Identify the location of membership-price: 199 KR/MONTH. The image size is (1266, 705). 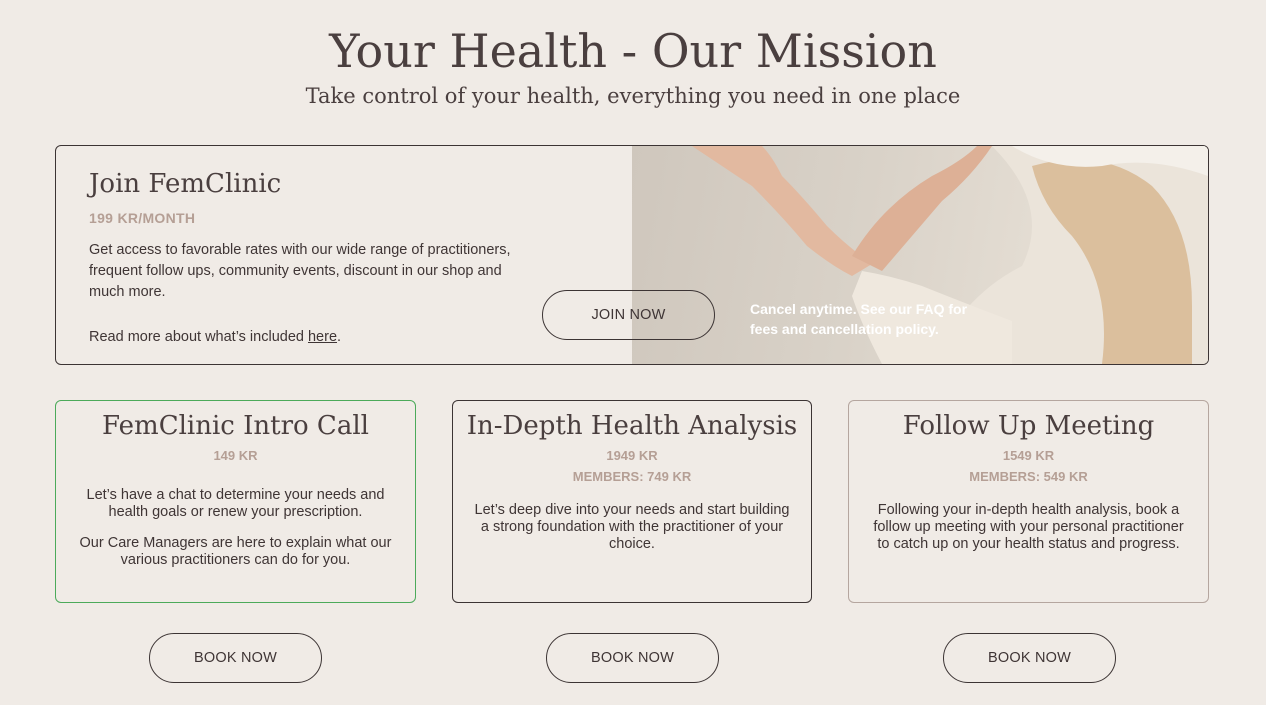
(142, 218).